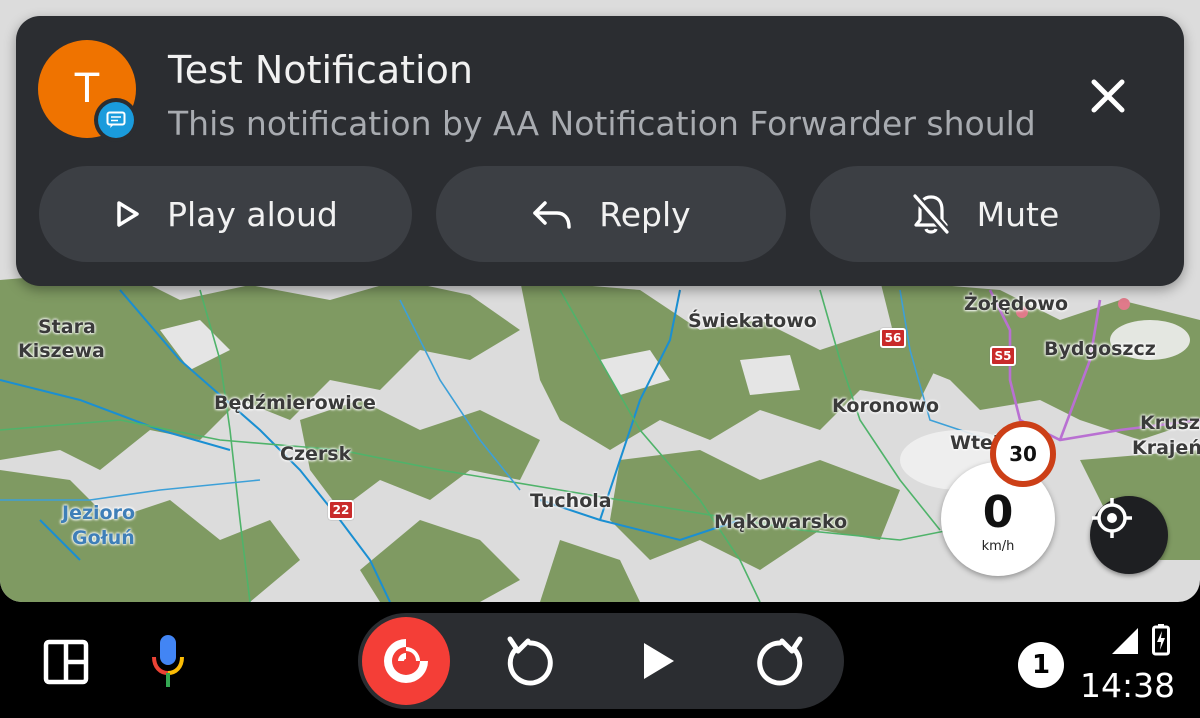  What do you see at coordinates (1016, 304) in the screenshot?
I see `town-label: Żołędowo` at bounding box center [1016, 304].